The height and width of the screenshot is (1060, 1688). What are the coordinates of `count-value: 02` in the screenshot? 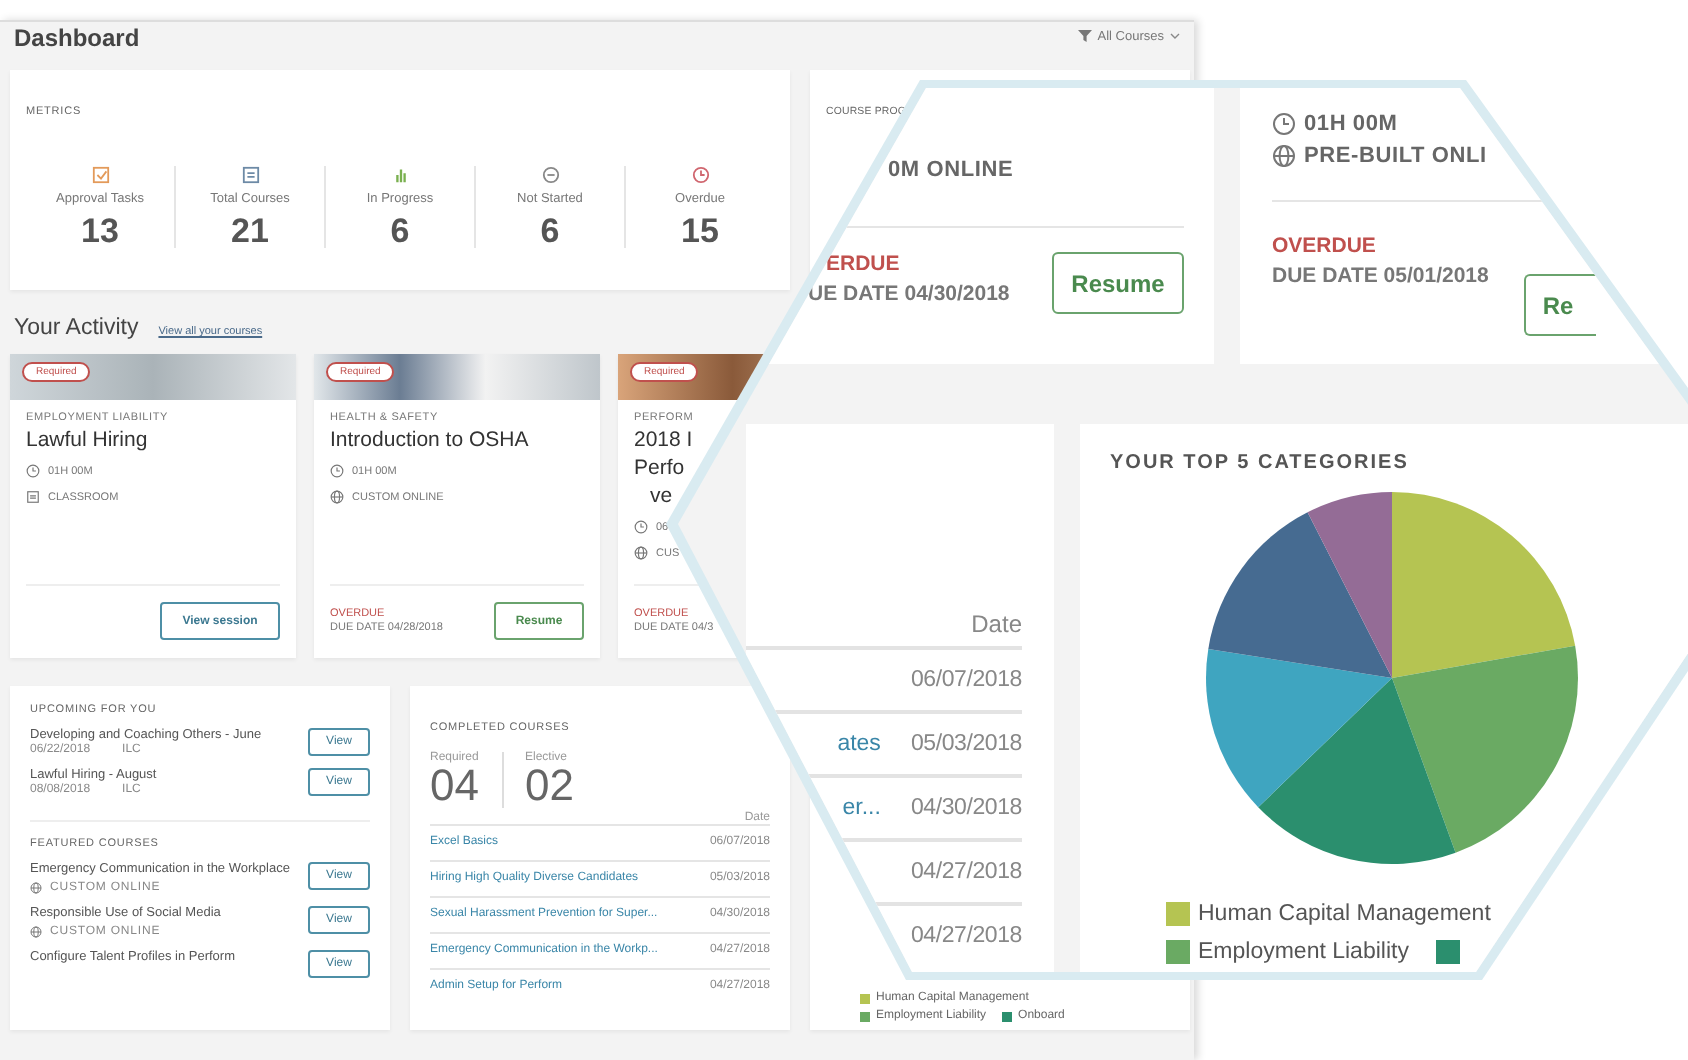 It's located at (549, 786).